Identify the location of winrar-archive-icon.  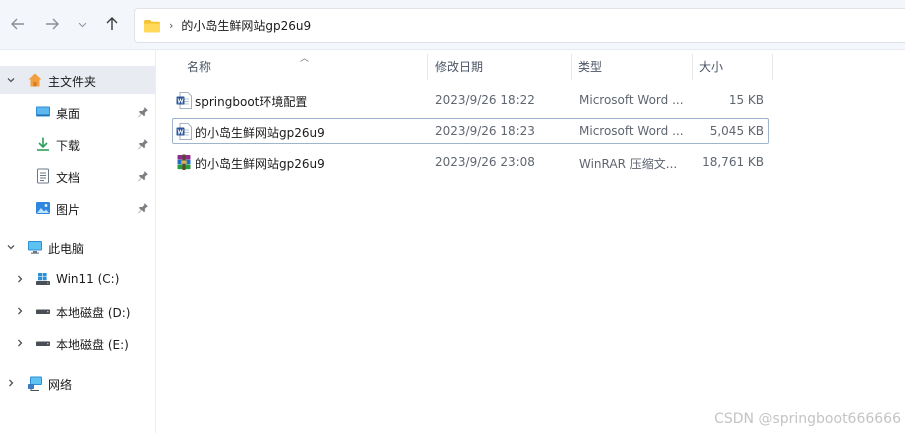
(184, 162).